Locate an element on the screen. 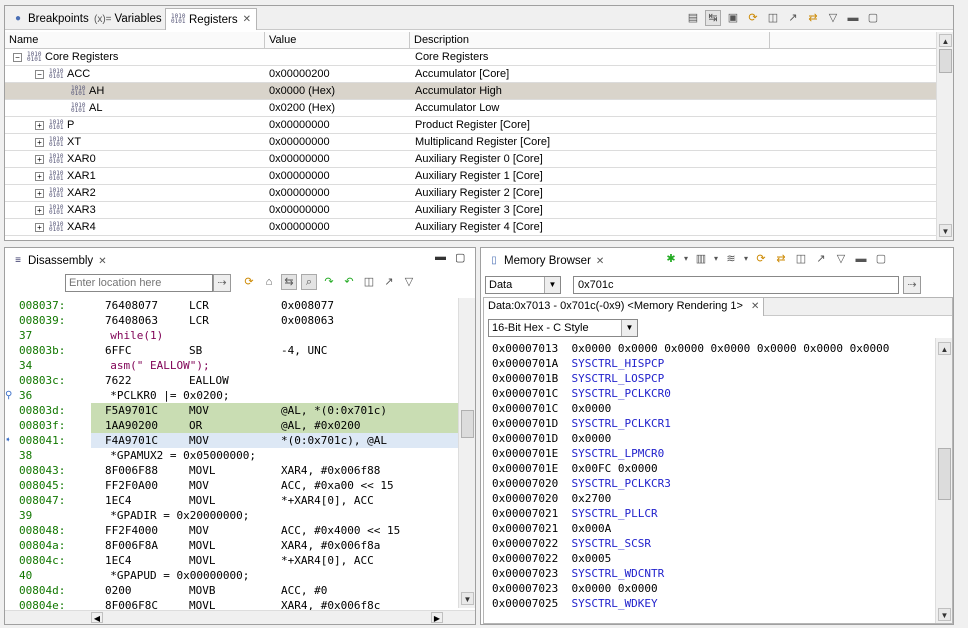  save-memory-icon: ▥ is located at coordinates (701, 259).